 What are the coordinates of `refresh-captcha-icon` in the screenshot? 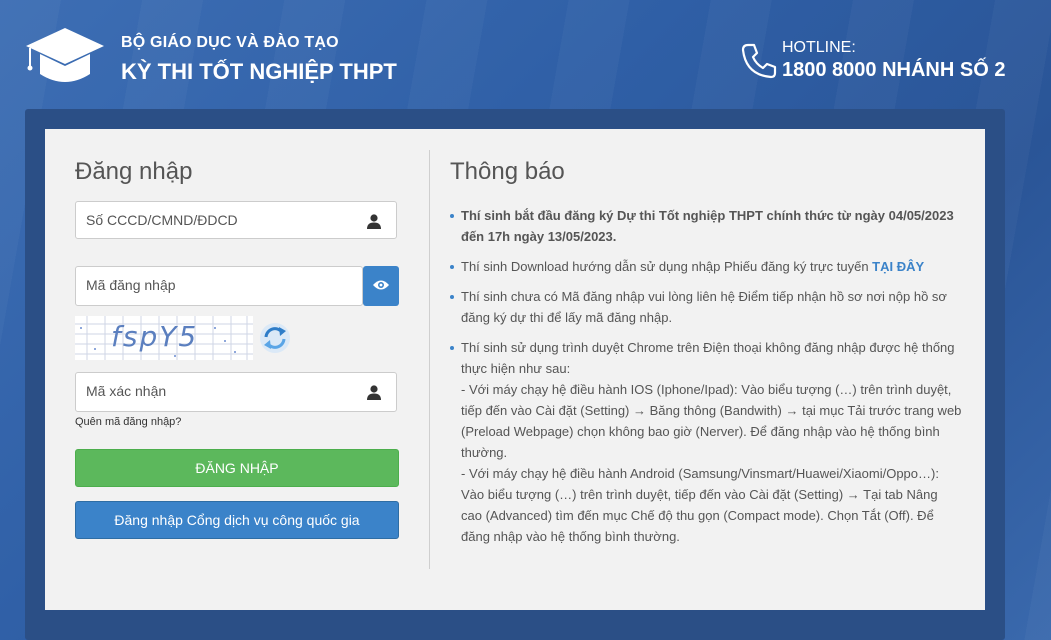 It's located at (275, 338).